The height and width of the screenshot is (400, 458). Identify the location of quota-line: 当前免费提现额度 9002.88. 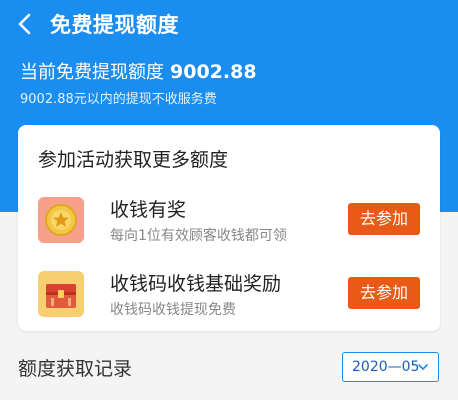
(138, 71).